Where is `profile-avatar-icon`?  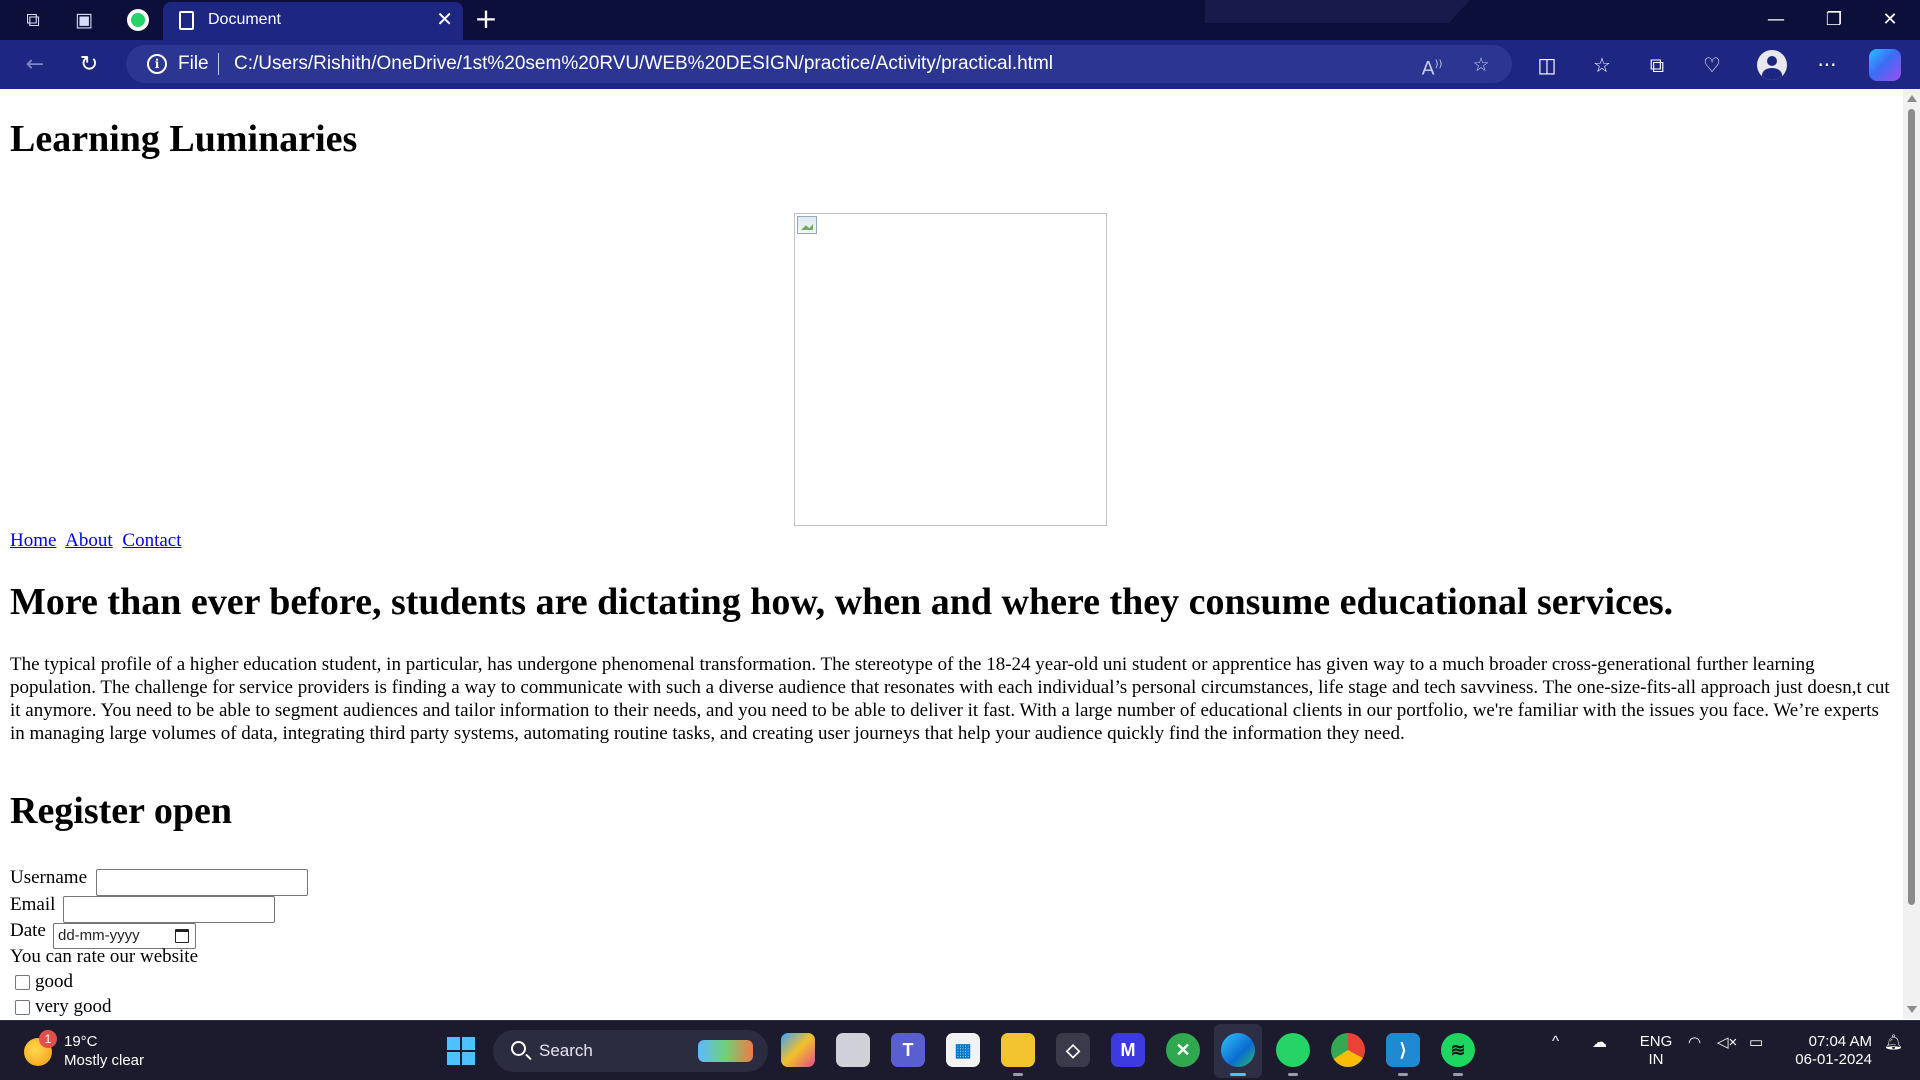
profile-avatar-icon is located at coordinates (1772, 65).